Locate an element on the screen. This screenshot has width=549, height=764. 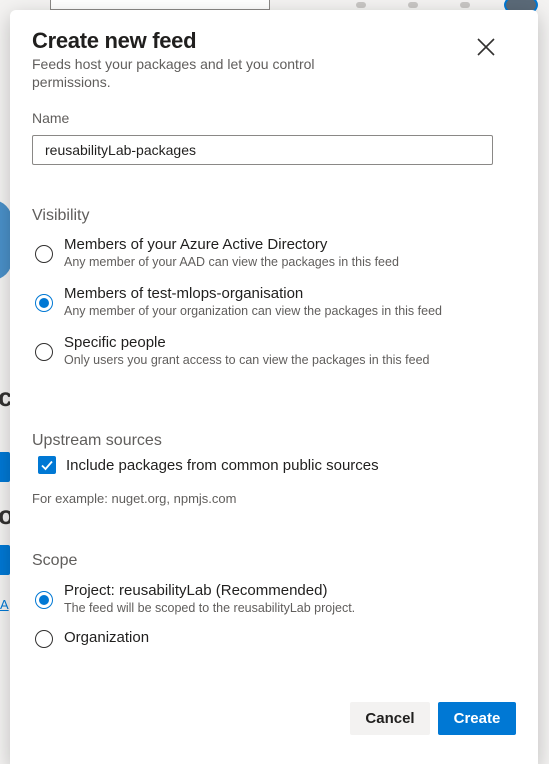
upstream-sources-checkbox is located at coordinates (47, 465).